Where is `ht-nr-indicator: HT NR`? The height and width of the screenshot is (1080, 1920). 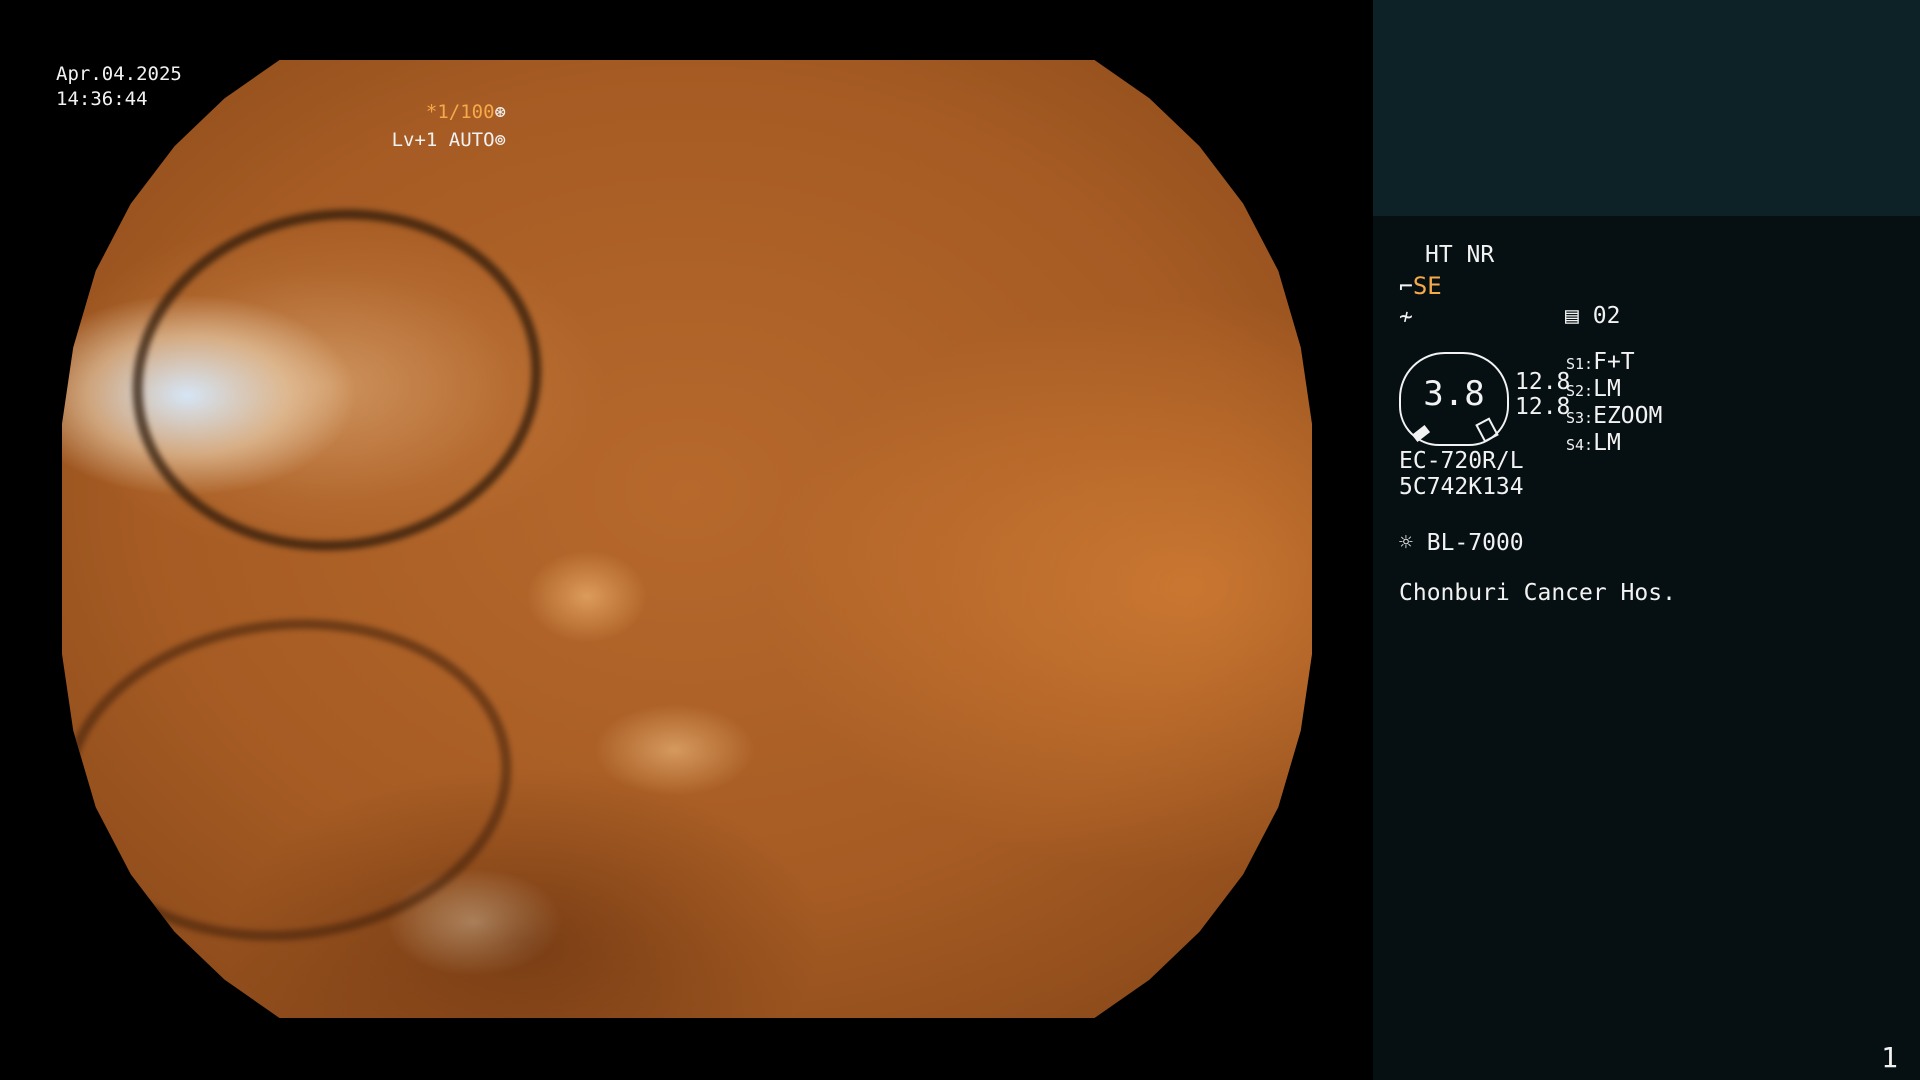
ht-nr-indicator: HT NR is located at coordinates (1460, 255).